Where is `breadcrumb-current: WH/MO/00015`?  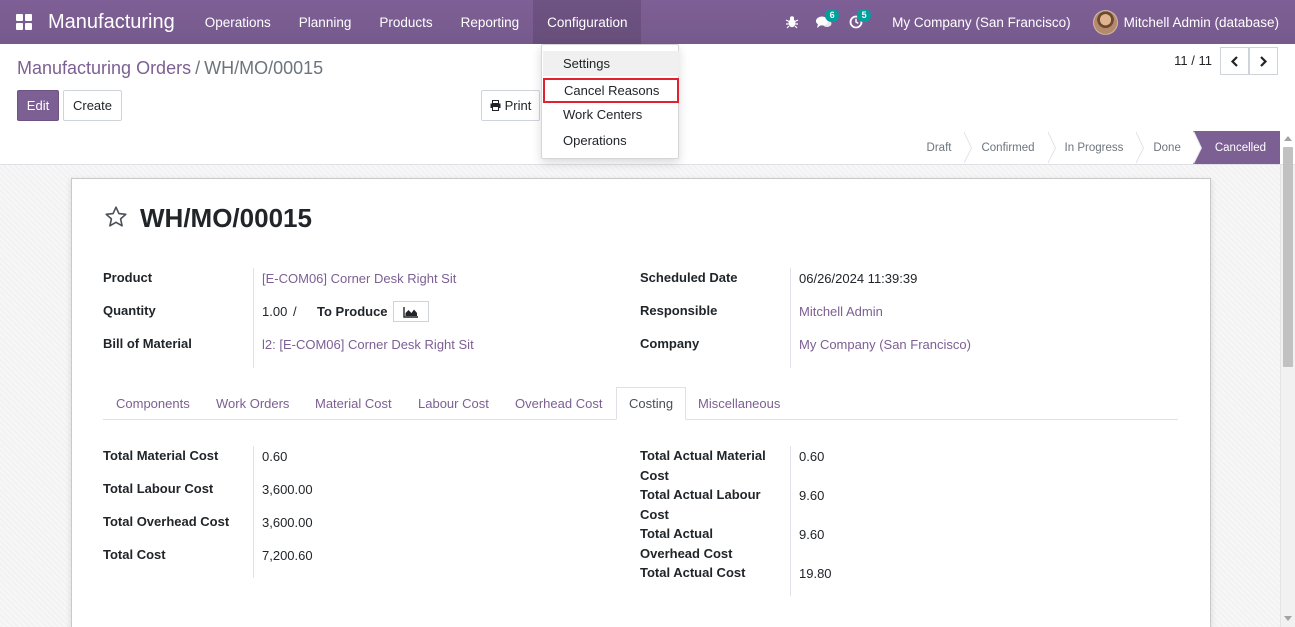
breadcrumb-current: WH/MO/00015 is located at coordinates (264, 68).